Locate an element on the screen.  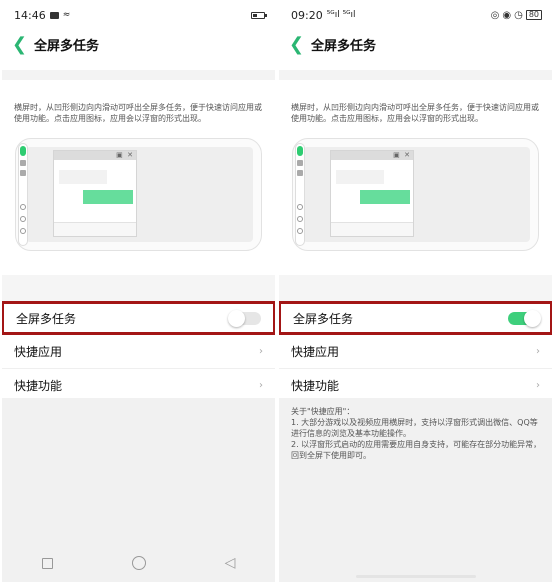
battery-icon: 80 is located at coordinates (533, 15).